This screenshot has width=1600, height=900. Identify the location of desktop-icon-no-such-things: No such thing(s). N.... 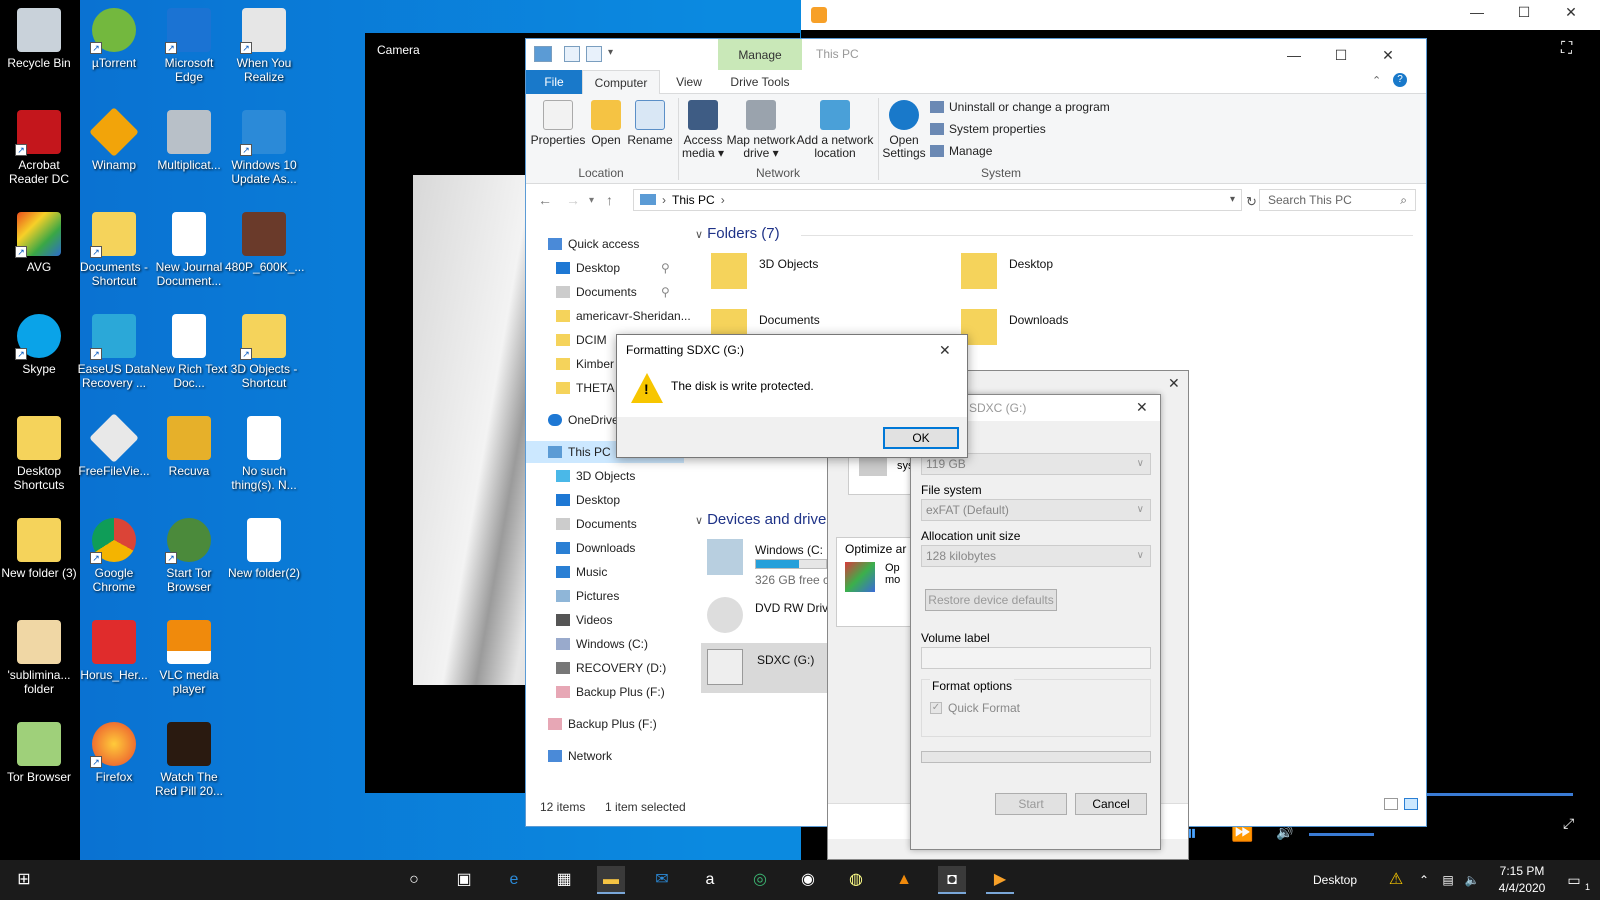
(264, 451).